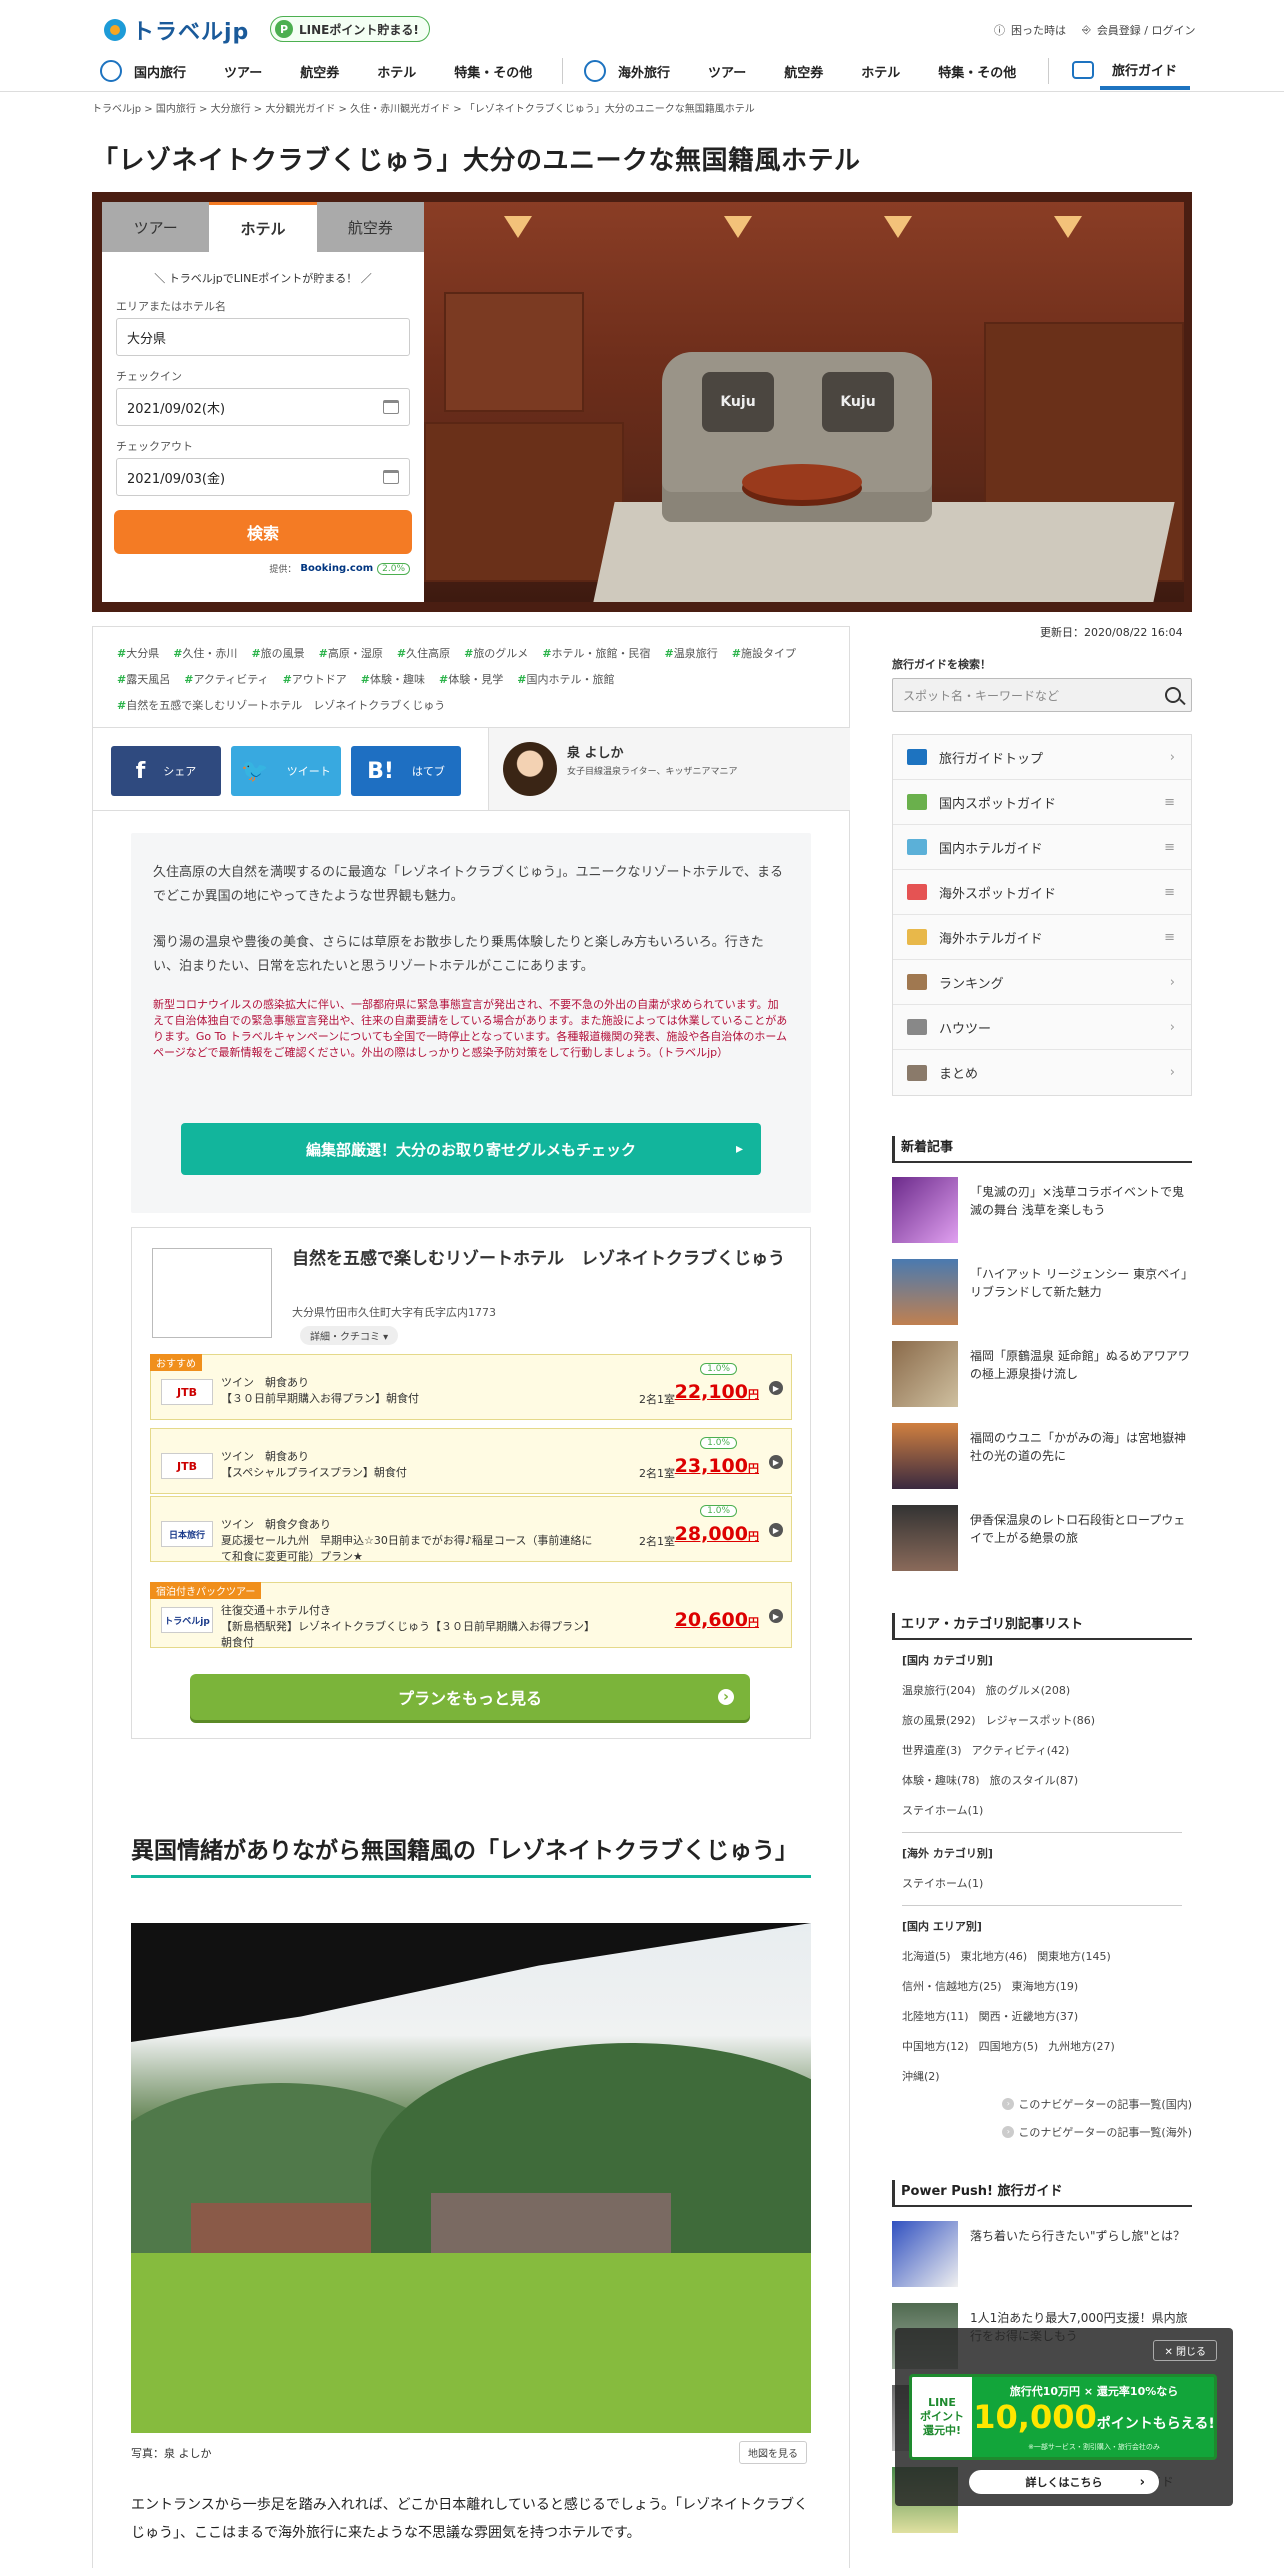  I want to click on facebook-share-button: f シェア, so click(166, 771).